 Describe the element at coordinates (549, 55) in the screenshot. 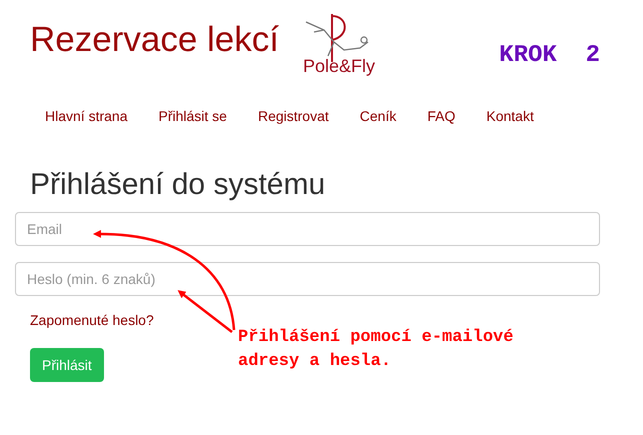

I see `step-label: KROK 2` at that location.